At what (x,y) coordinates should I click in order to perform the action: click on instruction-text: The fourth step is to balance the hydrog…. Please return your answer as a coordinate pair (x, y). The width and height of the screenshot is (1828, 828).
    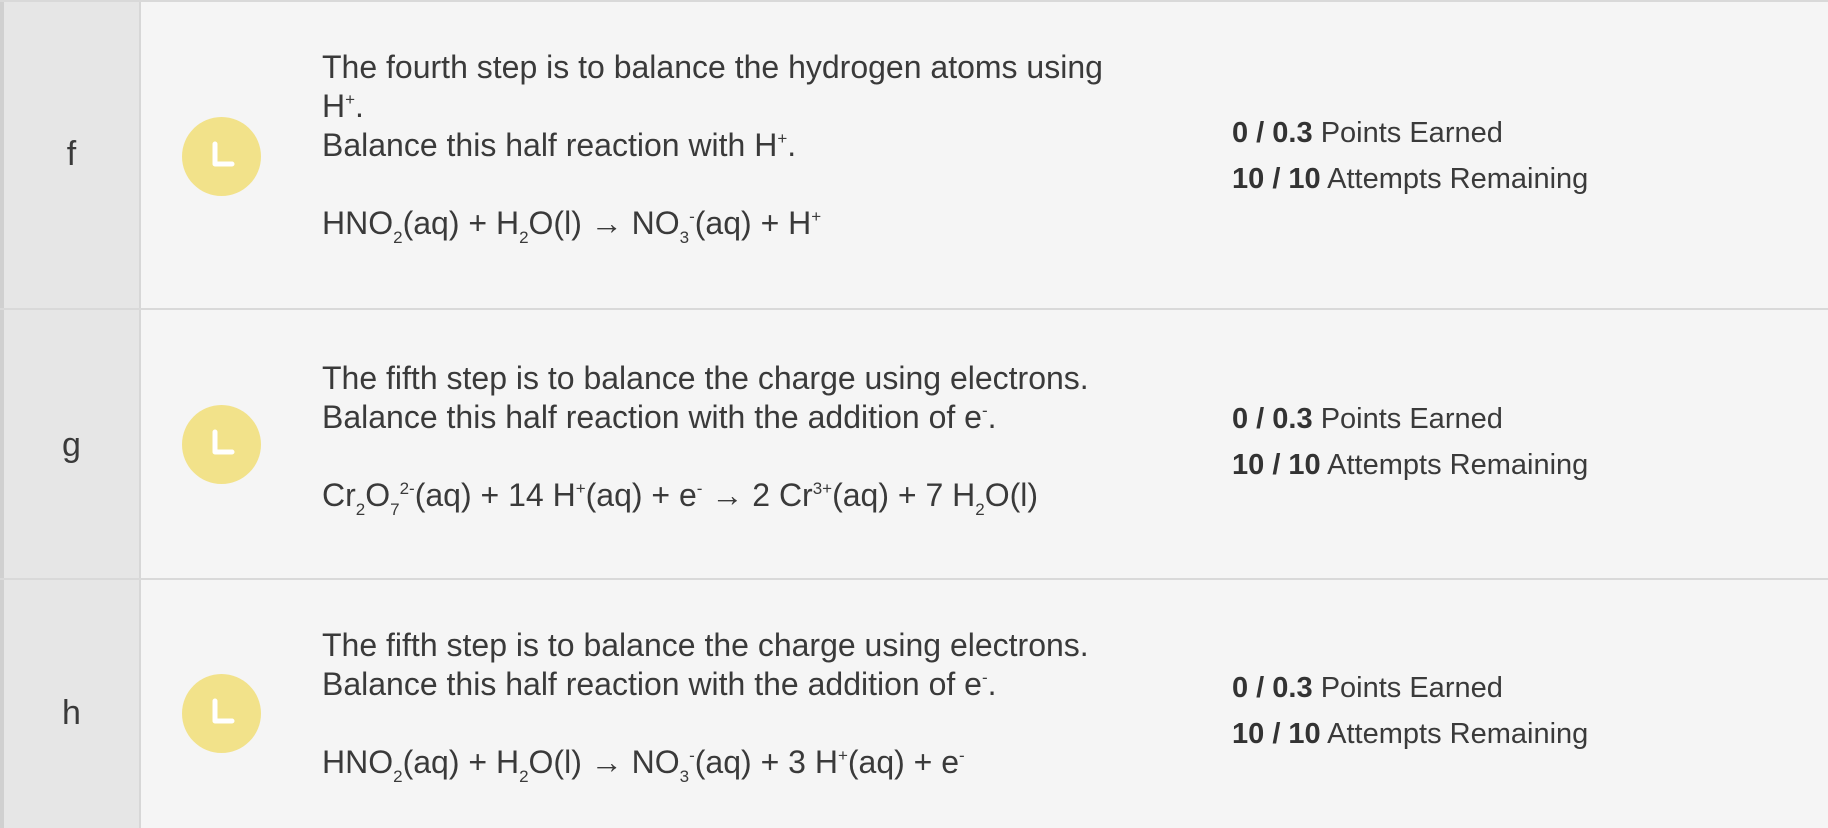
    Looking at the image, I should click on (712, 106).